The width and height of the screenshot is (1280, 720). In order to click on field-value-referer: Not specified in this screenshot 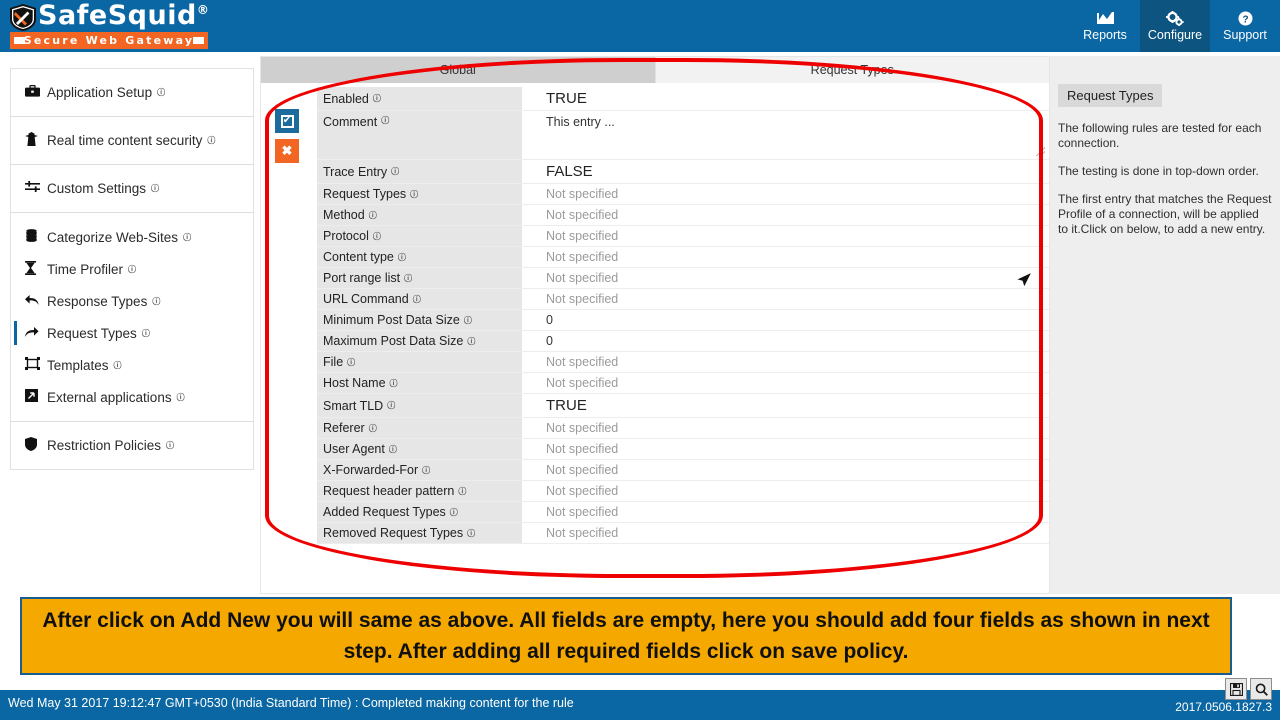, I will do `click(785, 428)`.